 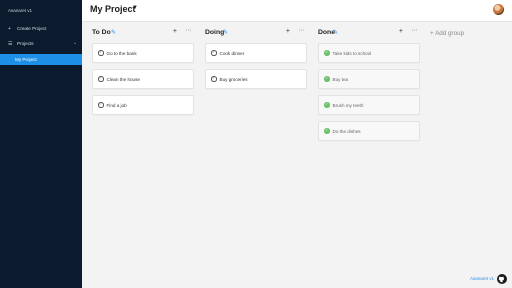 What do you see at coordinates (123, 79) in the screenshot?
I see `task-title: Clean the house` at bounding box center [123, 79].